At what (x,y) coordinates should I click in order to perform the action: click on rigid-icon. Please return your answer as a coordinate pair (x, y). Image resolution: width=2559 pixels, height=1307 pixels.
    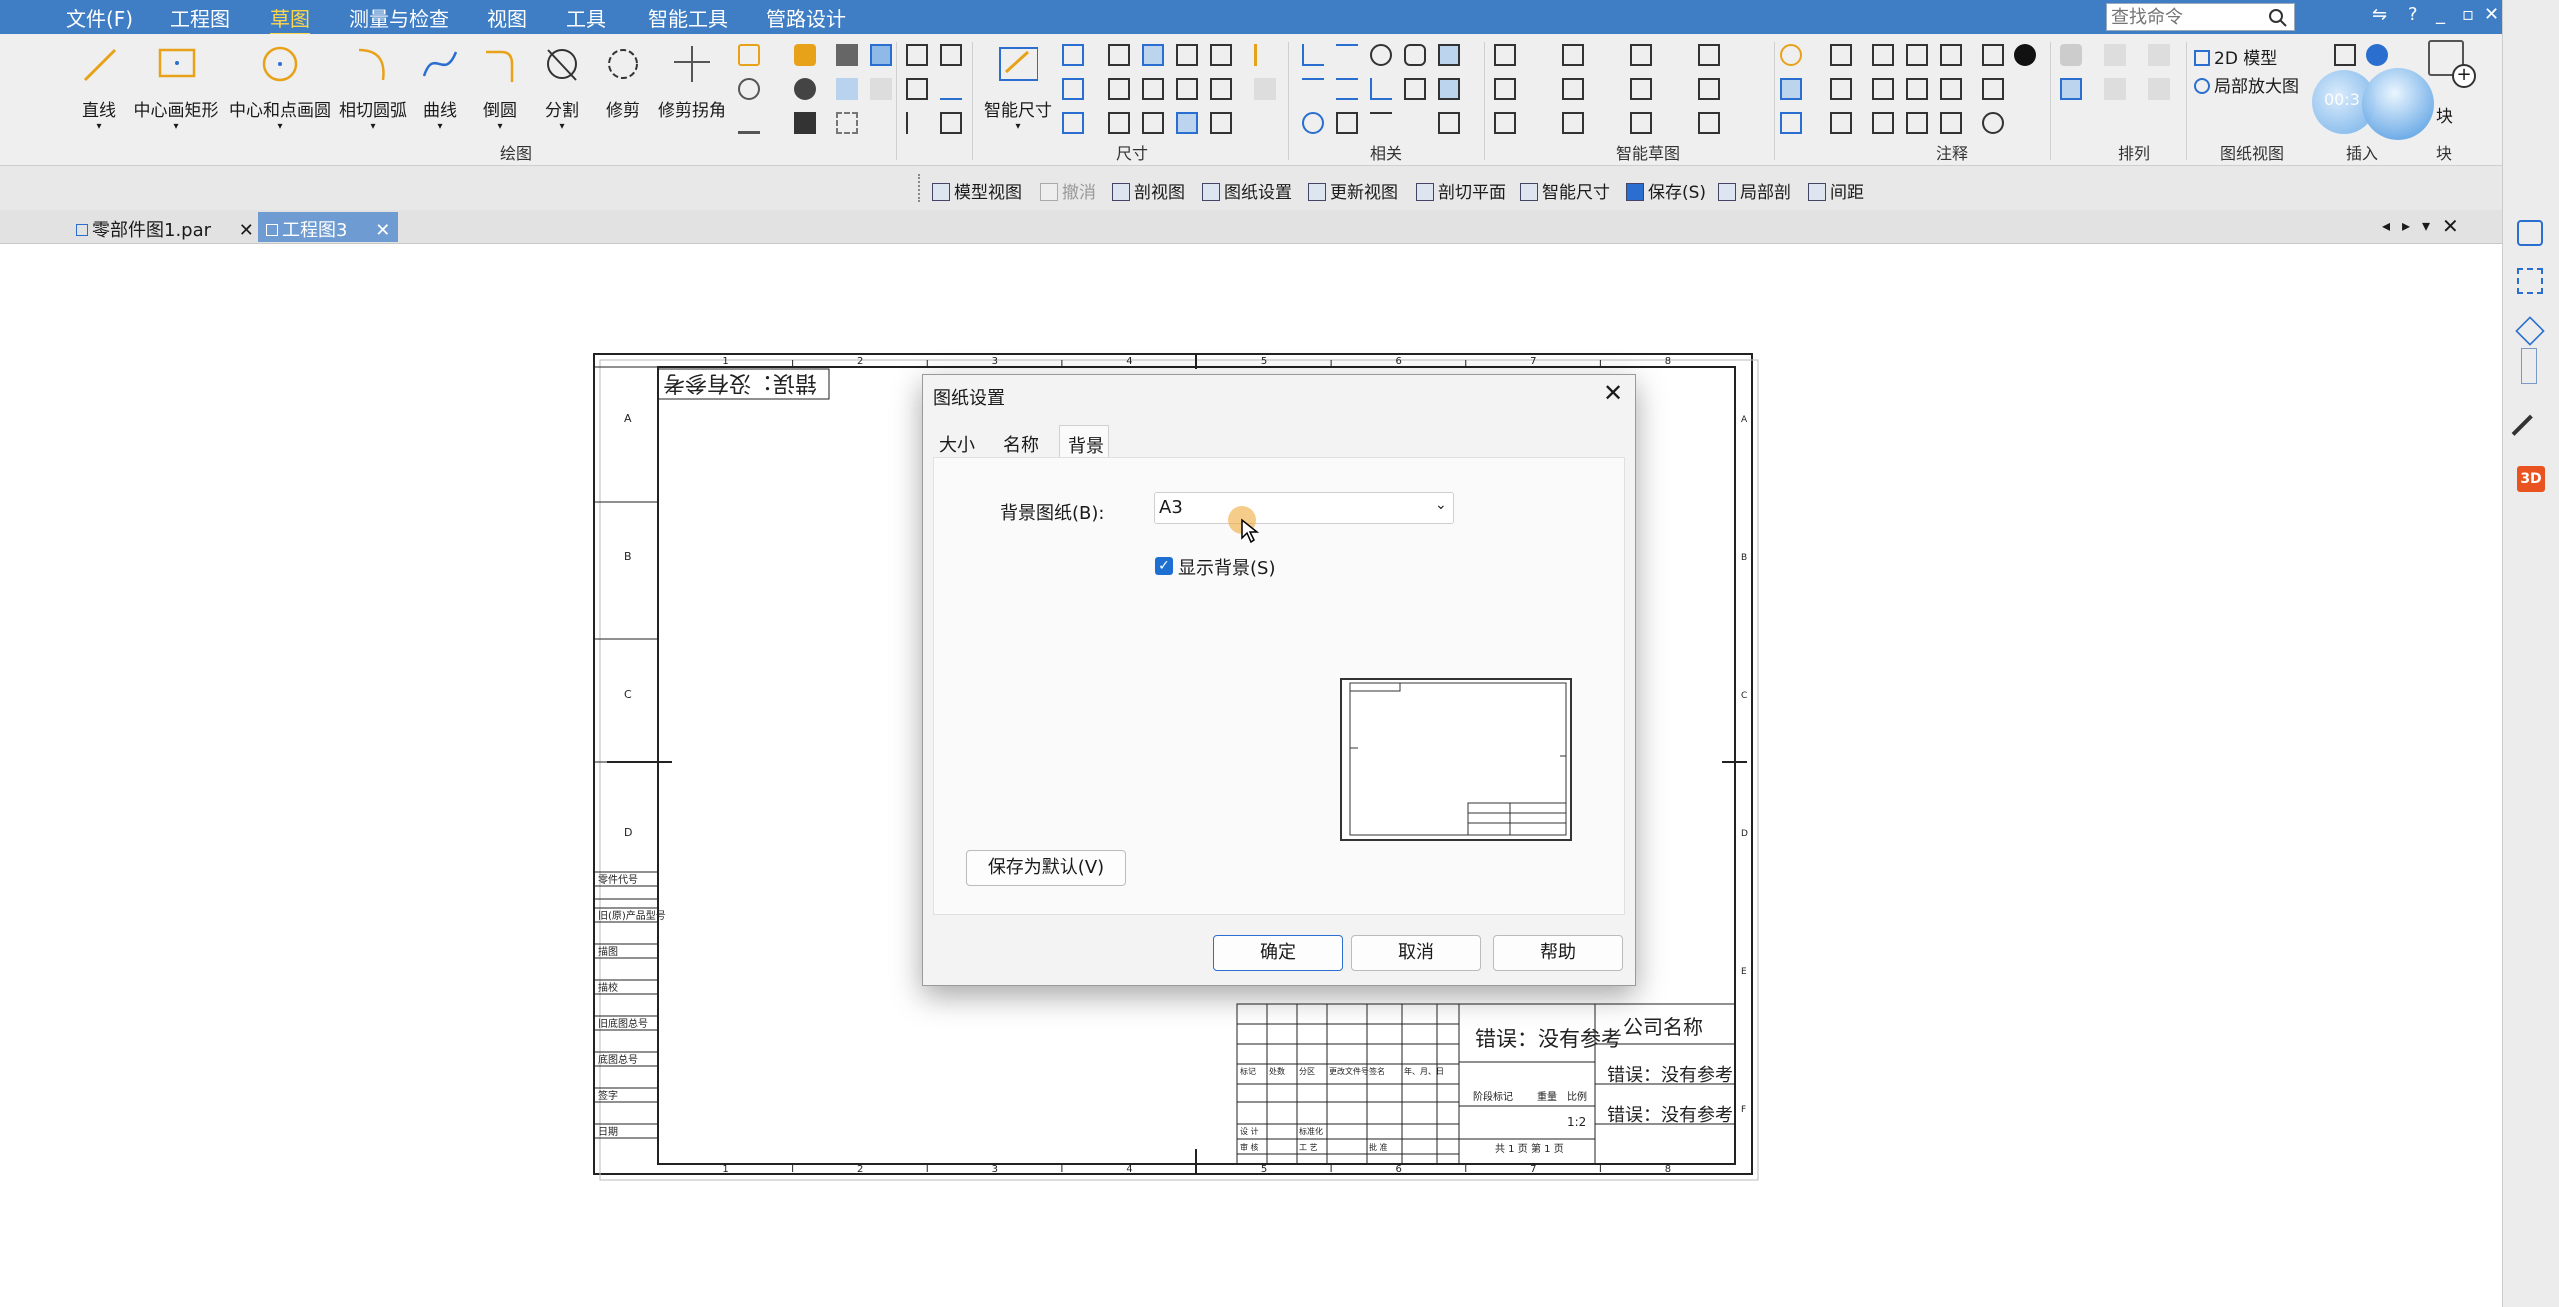
    Looking at the image, I should click on (1415, 89).